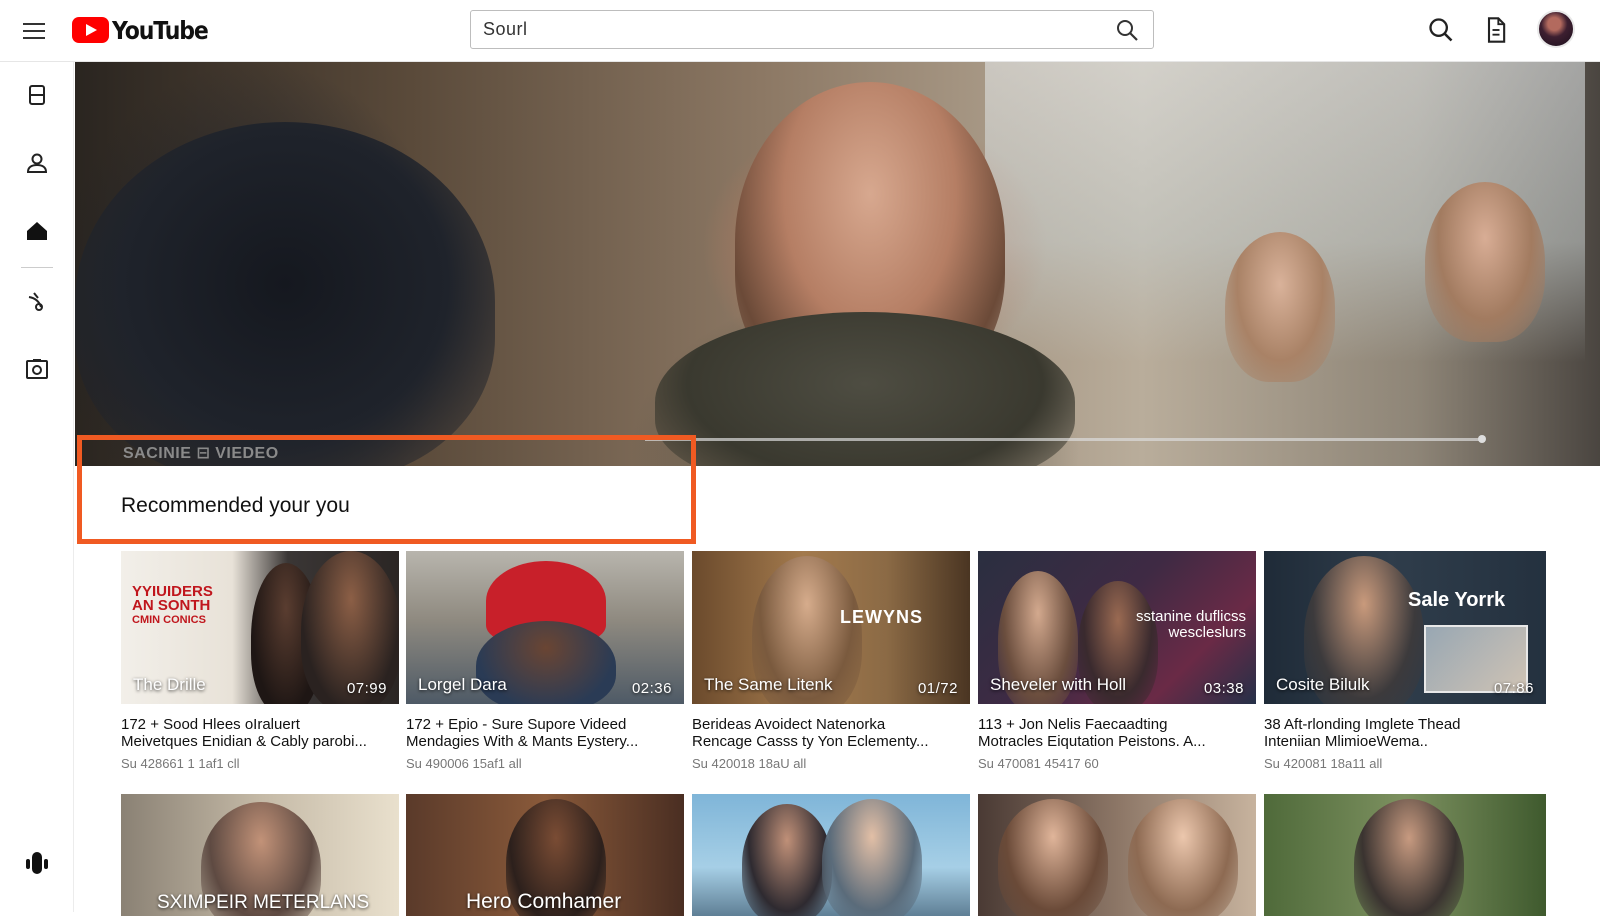  Describe the element at coordinates (37, 301) in the screenshot. I see `music-icon` at that location.